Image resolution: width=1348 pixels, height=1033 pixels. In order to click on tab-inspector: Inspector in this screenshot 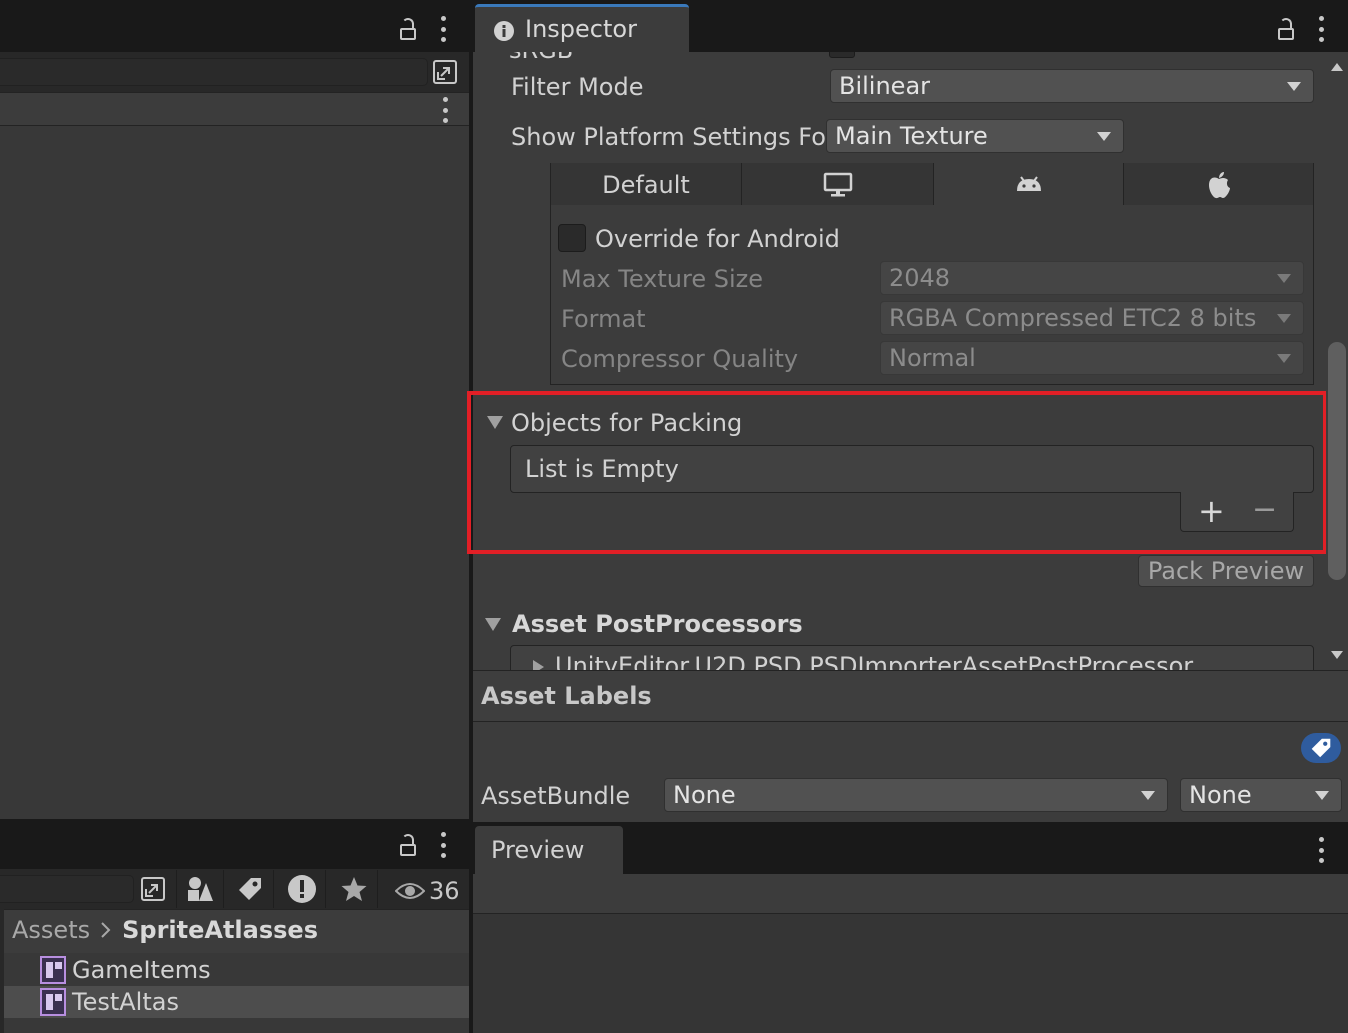, I will do `click(582, 28)`.